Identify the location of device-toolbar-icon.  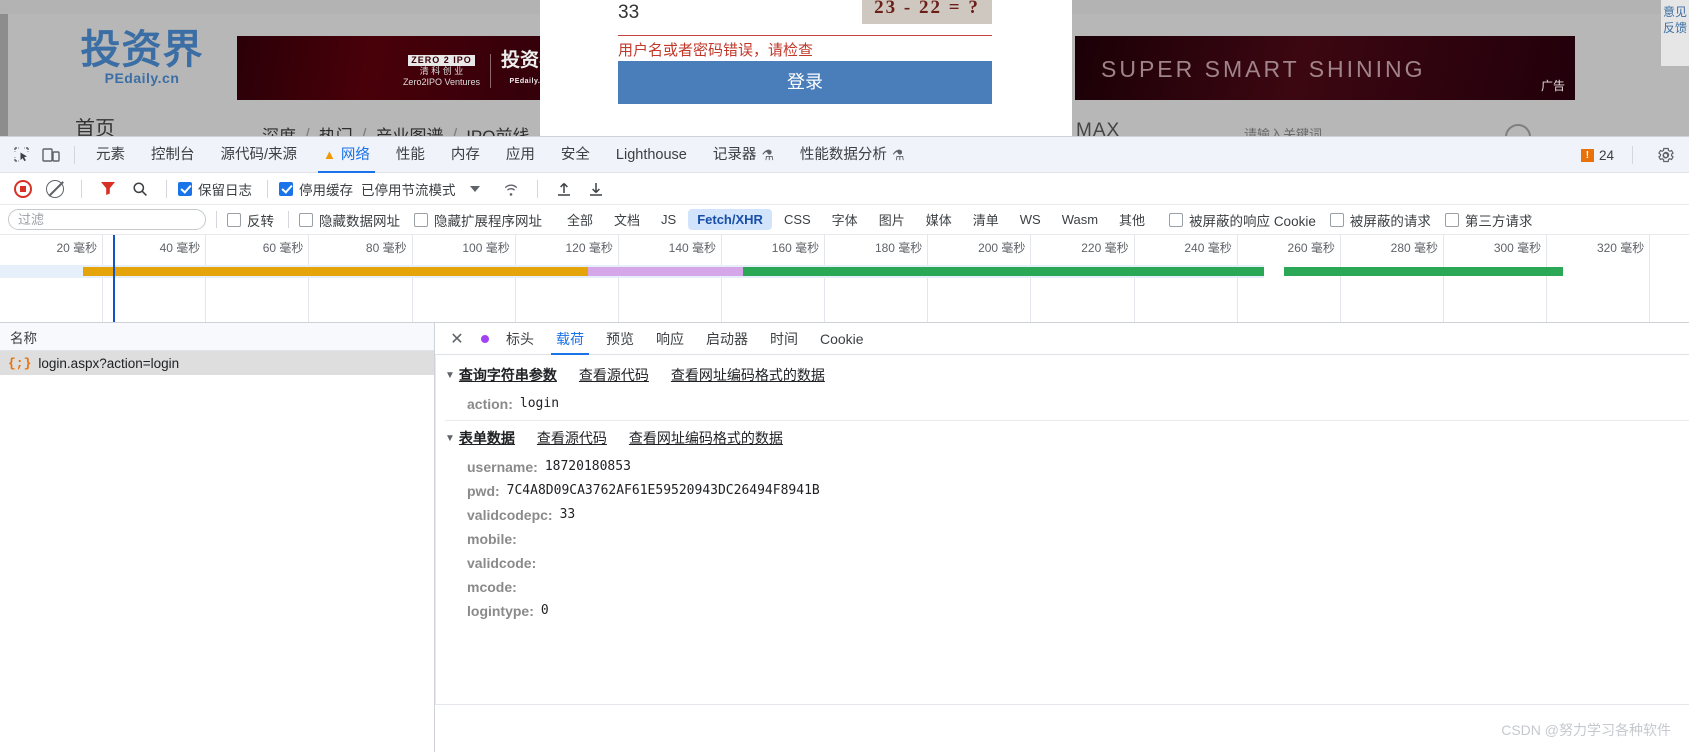
(51, 155).